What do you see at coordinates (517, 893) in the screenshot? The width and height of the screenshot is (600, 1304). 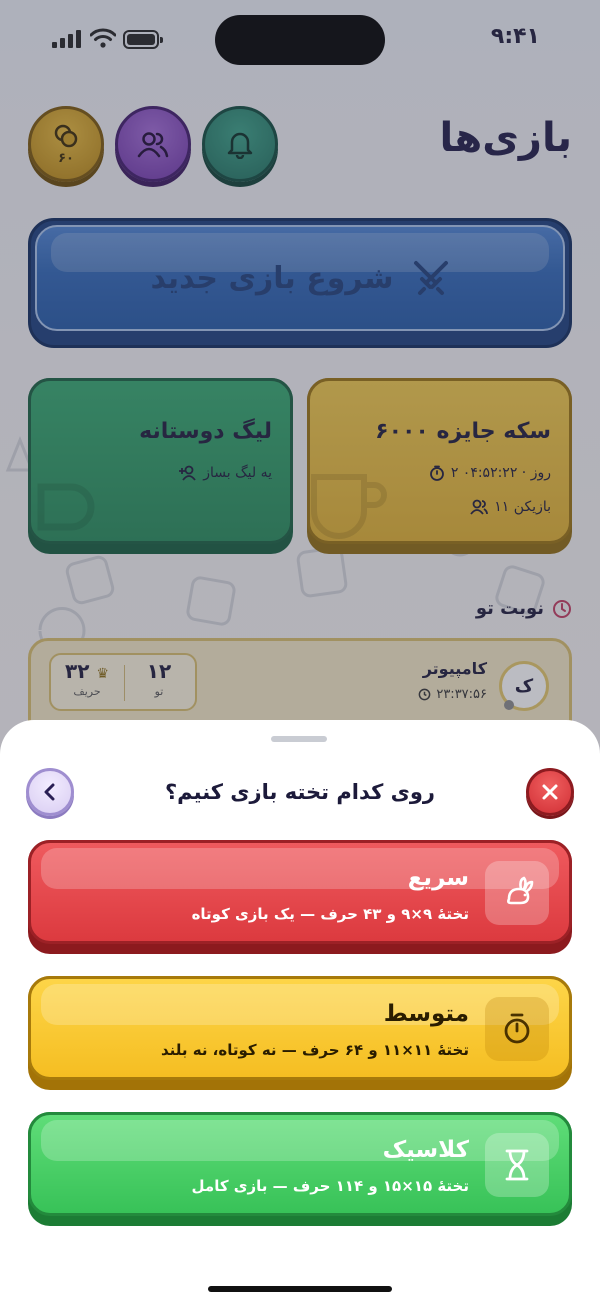 I see `rabbit-icon` at bounding box center [517, 893].